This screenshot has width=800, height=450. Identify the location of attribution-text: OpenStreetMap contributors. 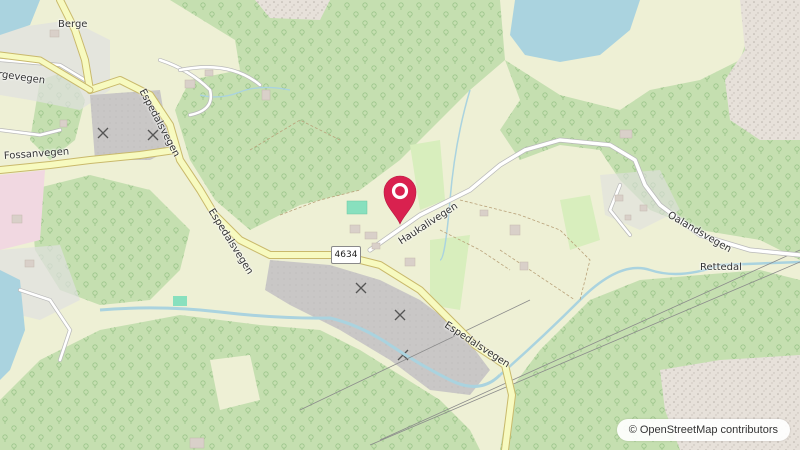
(709, 430).